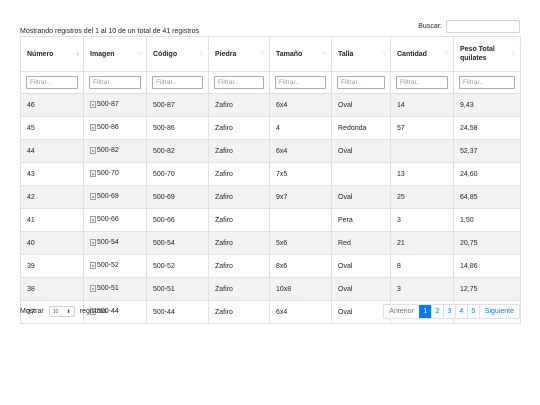  I want to click on cell-imagen: 500-87, so click(115, 105).